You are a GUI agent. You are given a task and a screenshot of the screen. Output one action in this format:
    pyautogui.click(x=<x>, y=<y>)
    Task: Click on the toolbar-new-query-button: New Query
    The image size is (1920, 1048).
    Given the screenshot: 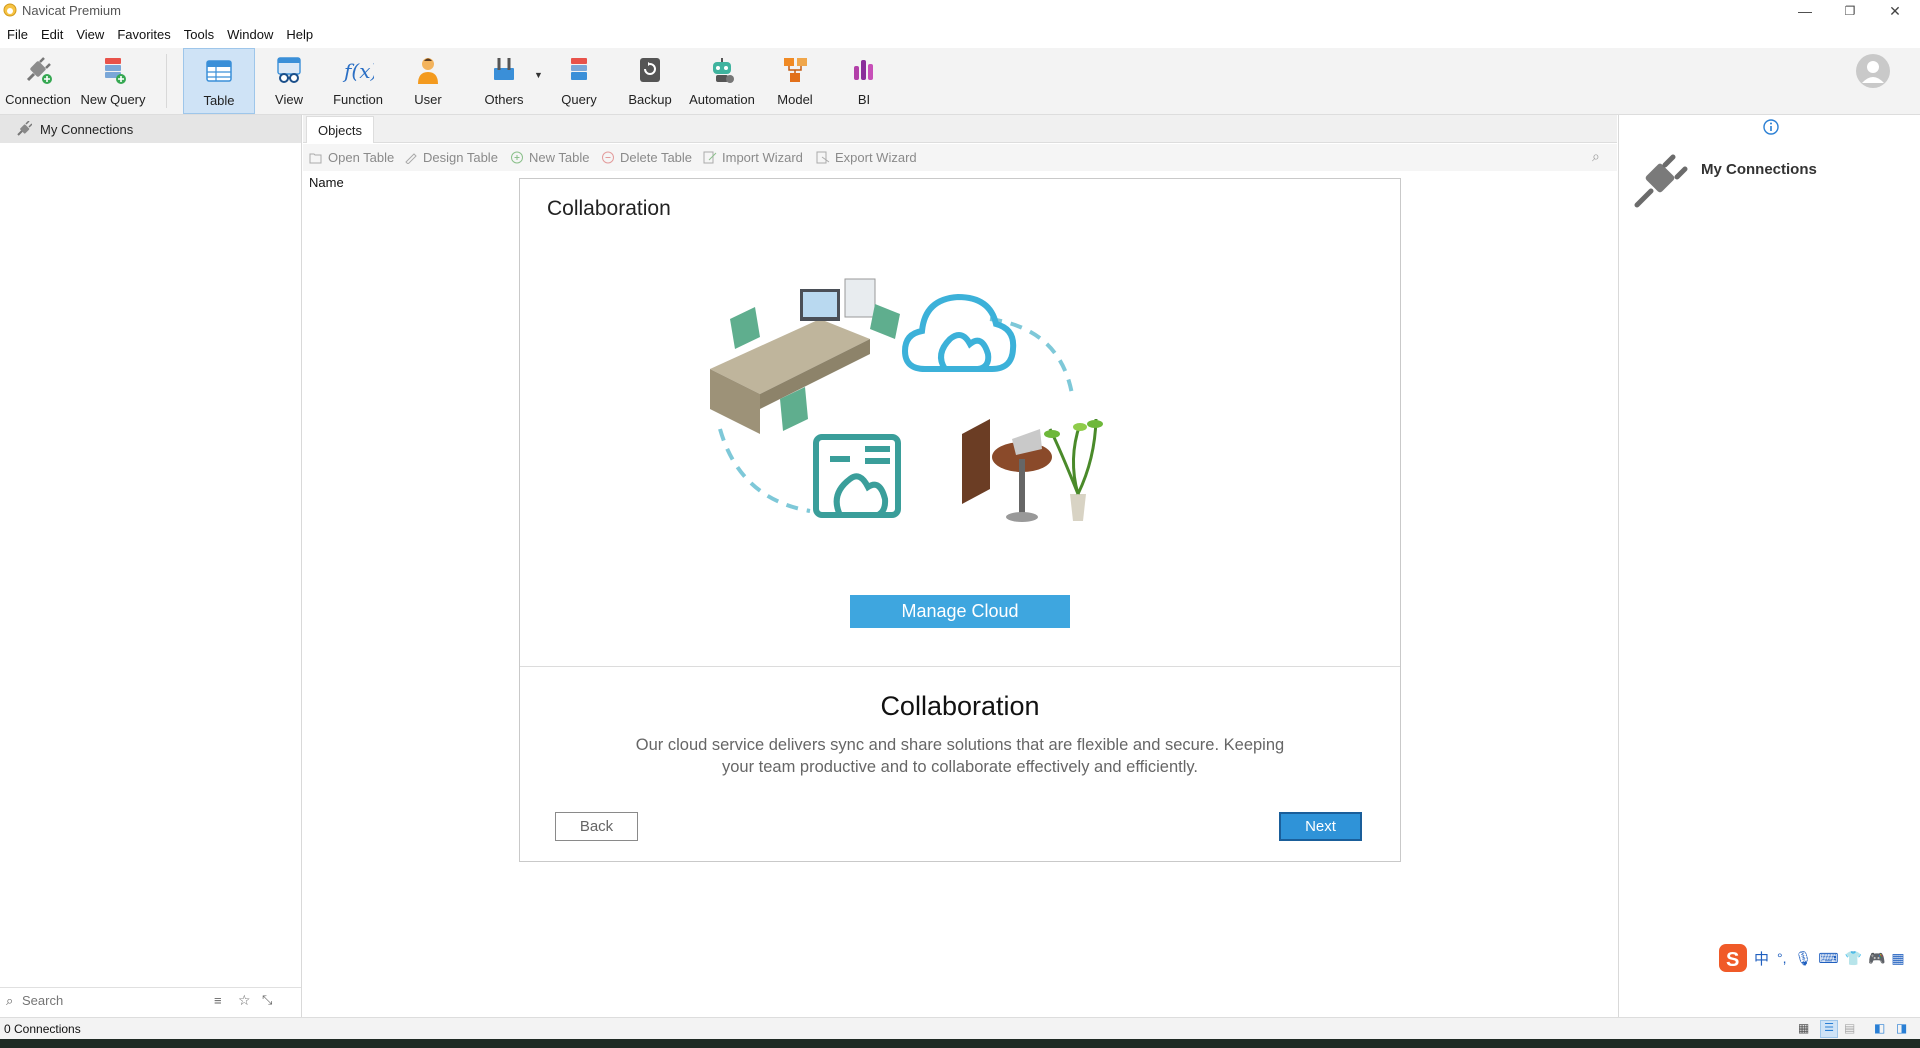 What is the action you would take?
    pyautogui.click(x=113, y=80)
    